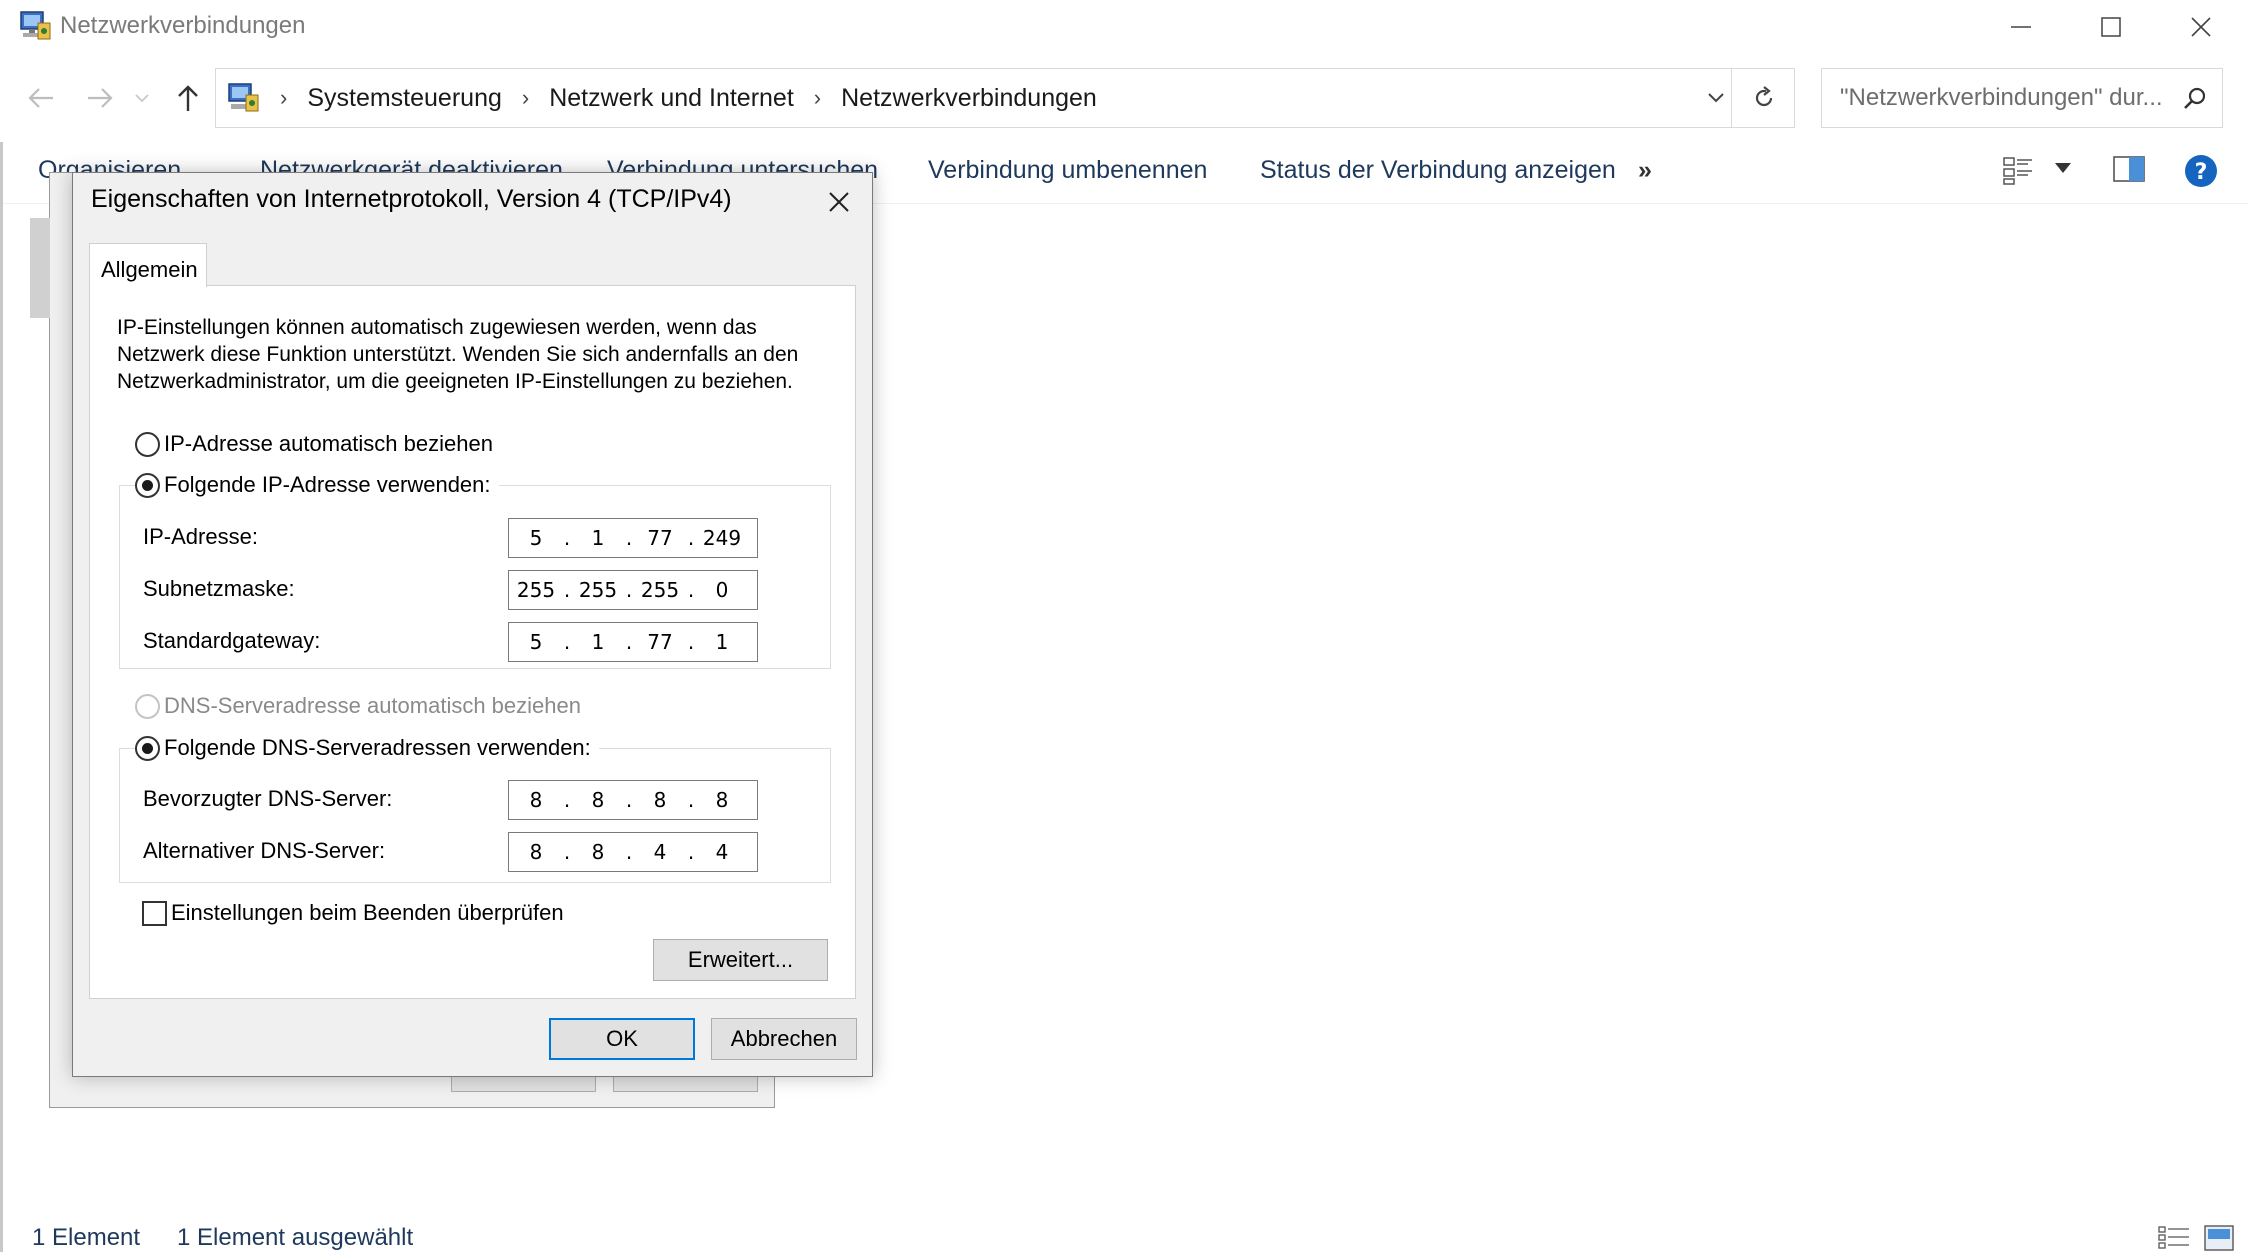 The width and height of the screenshot is (2248, 1260). Describe the element at coordinates (2111, 27) in the screenshot. I see `maximize-button` at that location.